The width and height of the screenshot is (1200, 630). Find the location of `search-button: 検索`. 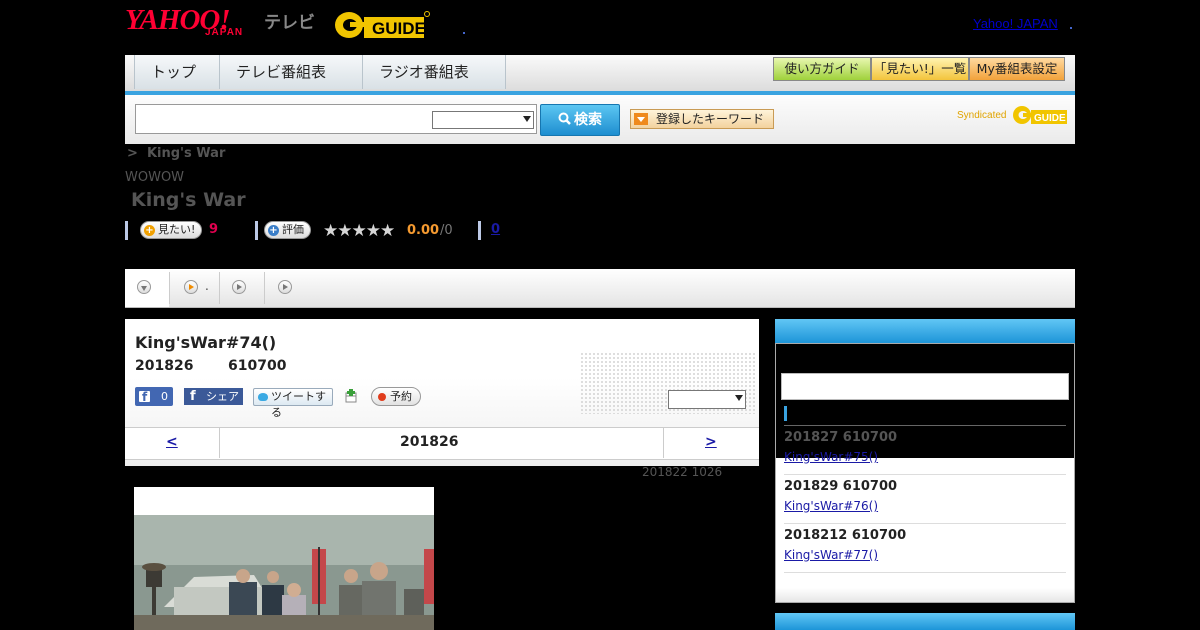

search-button: 検索 is located at coordinates (580, 120).